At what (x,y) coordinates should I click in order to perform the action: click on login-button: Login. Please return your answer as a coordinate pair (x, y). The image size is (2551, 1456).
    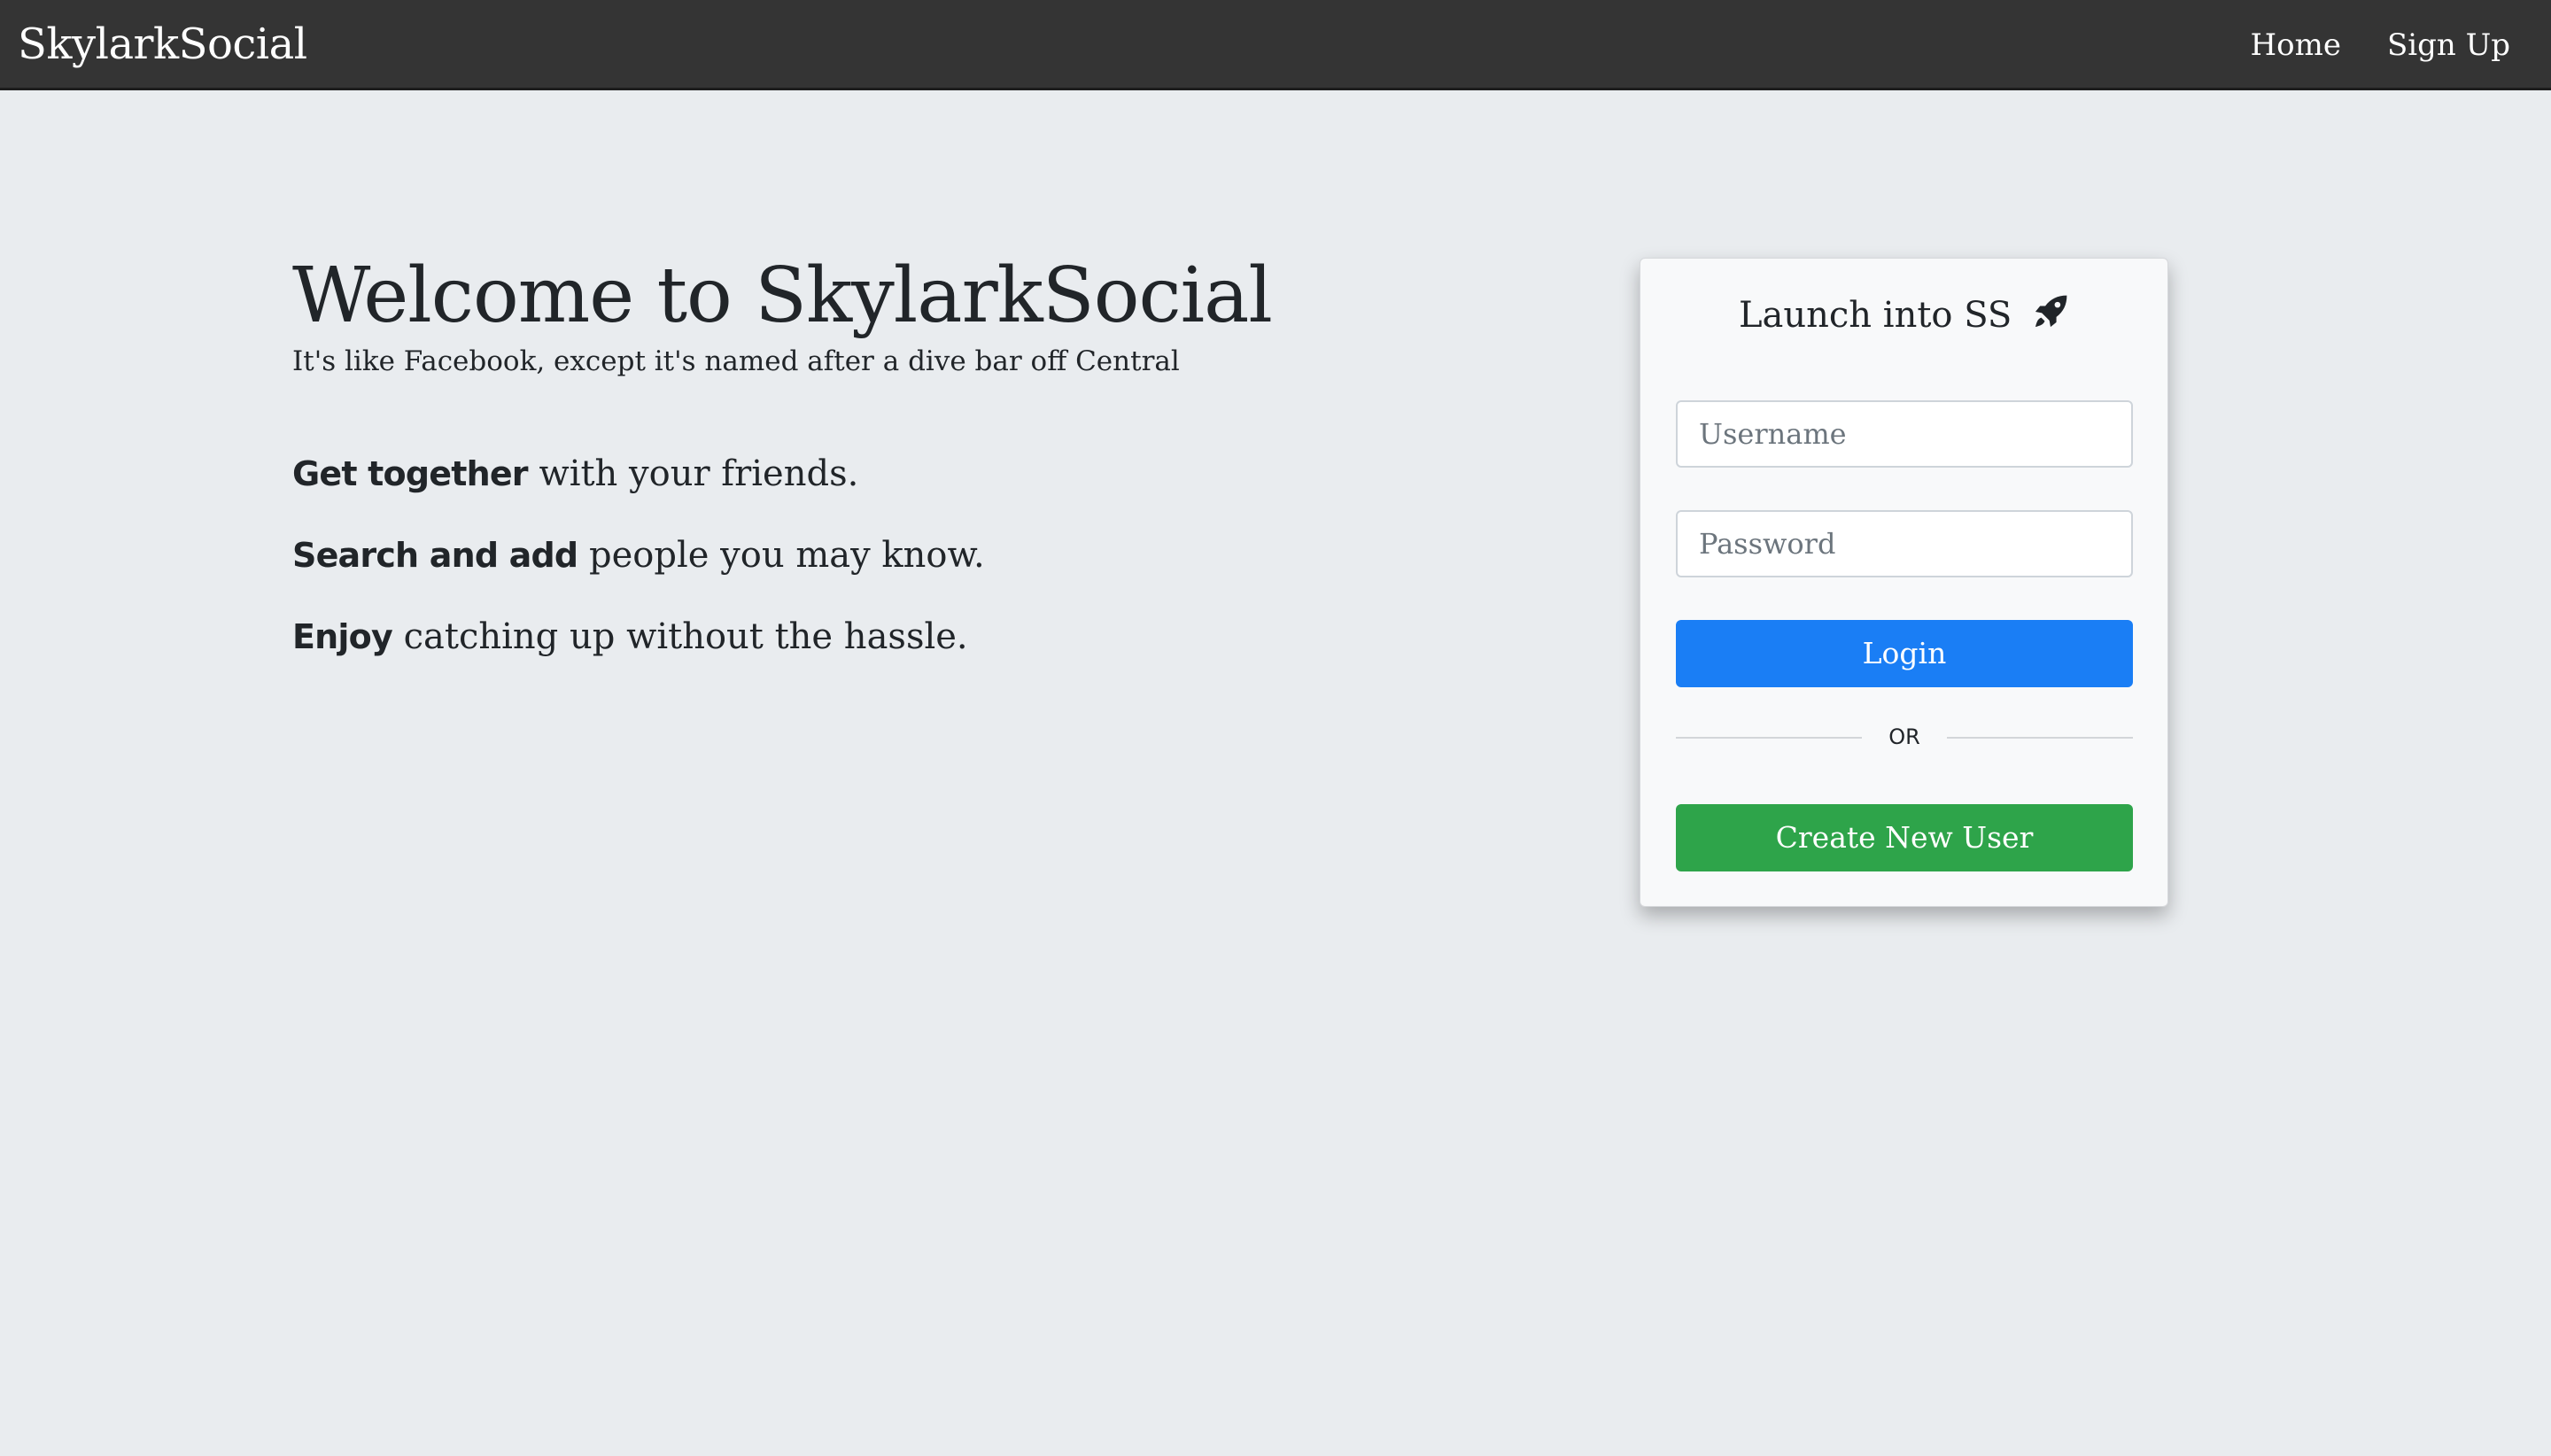
    Looking at the image, I should click on (1904, 653).